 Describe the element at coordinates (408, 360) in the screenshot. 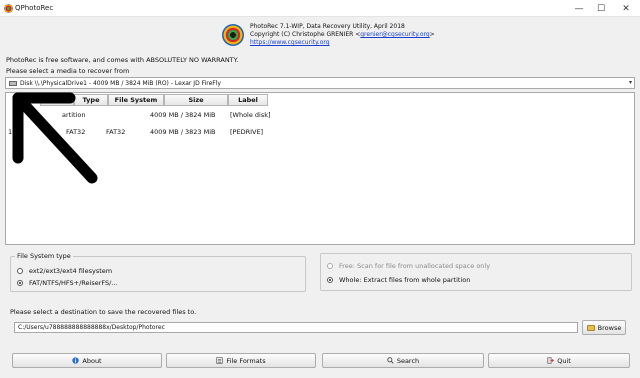

I see `search-button-label: Search` at that location.